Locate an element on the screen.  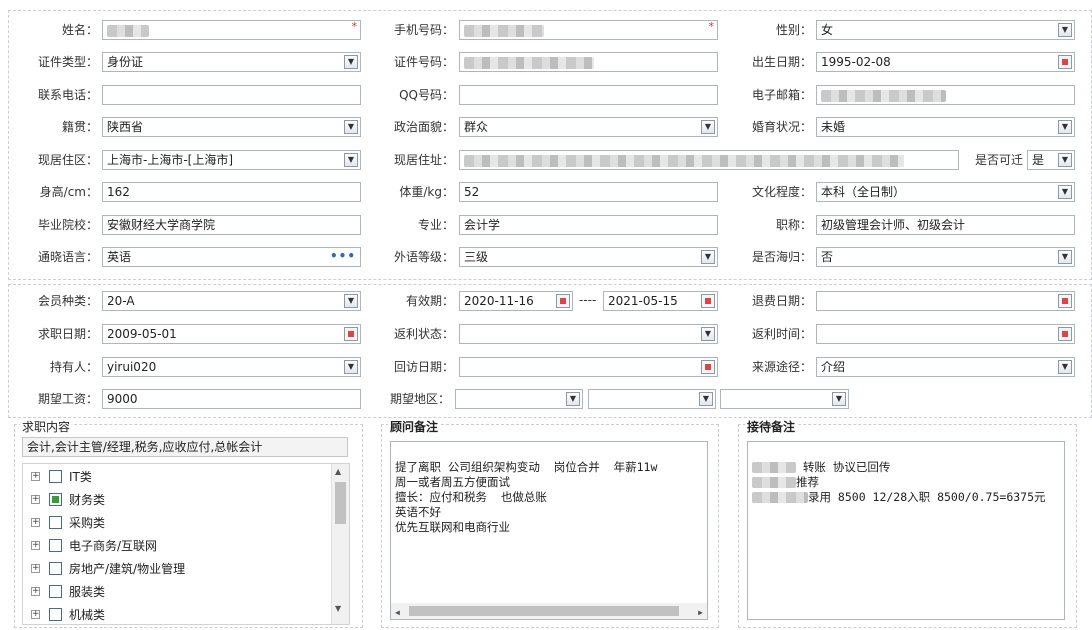
region-province-select: ▼ is located at coordinates (519, 399).